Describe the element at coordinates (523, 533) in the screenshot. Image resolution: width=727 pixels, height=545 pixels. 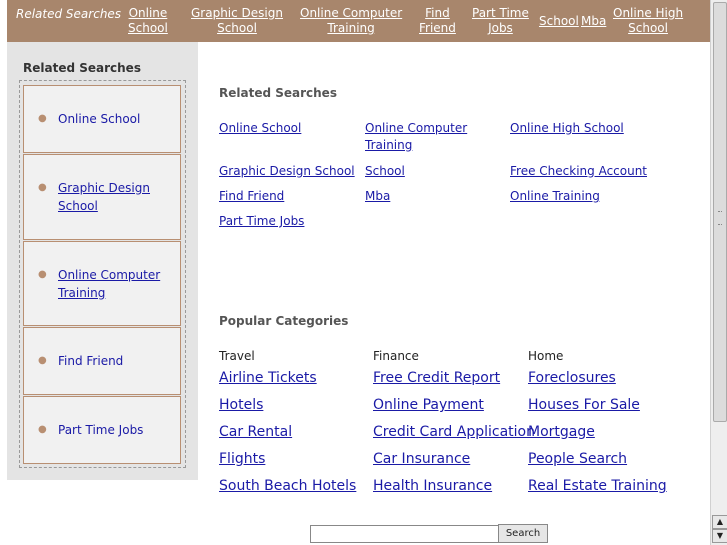
I see `search-button: Search` at that location.